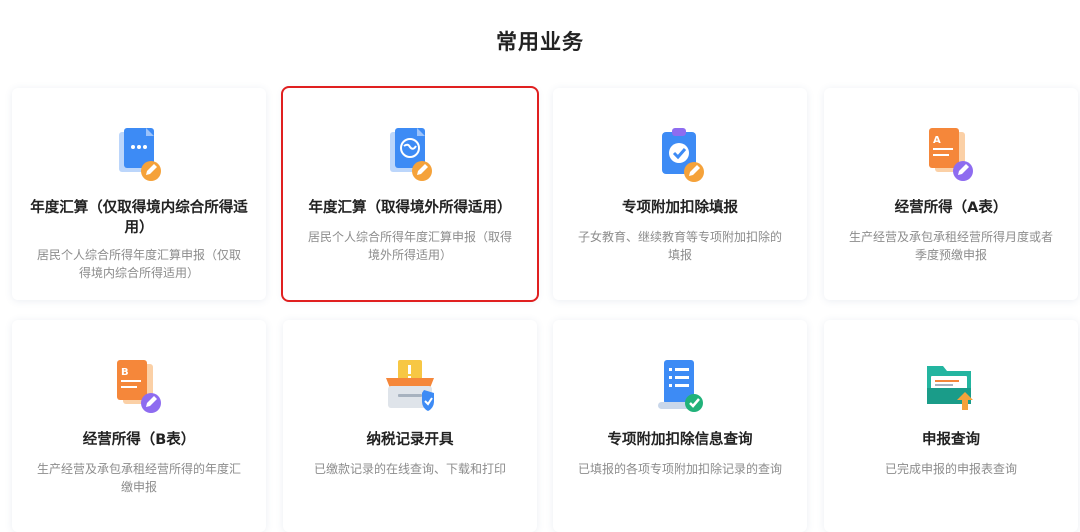 The image size is (1080, 532). Describe the element at coordinates (410, 426) in the screenshot. I see `card-tax-record: 纳税记录开具 已缴款记录的在线查询、下载和打印` at that location.